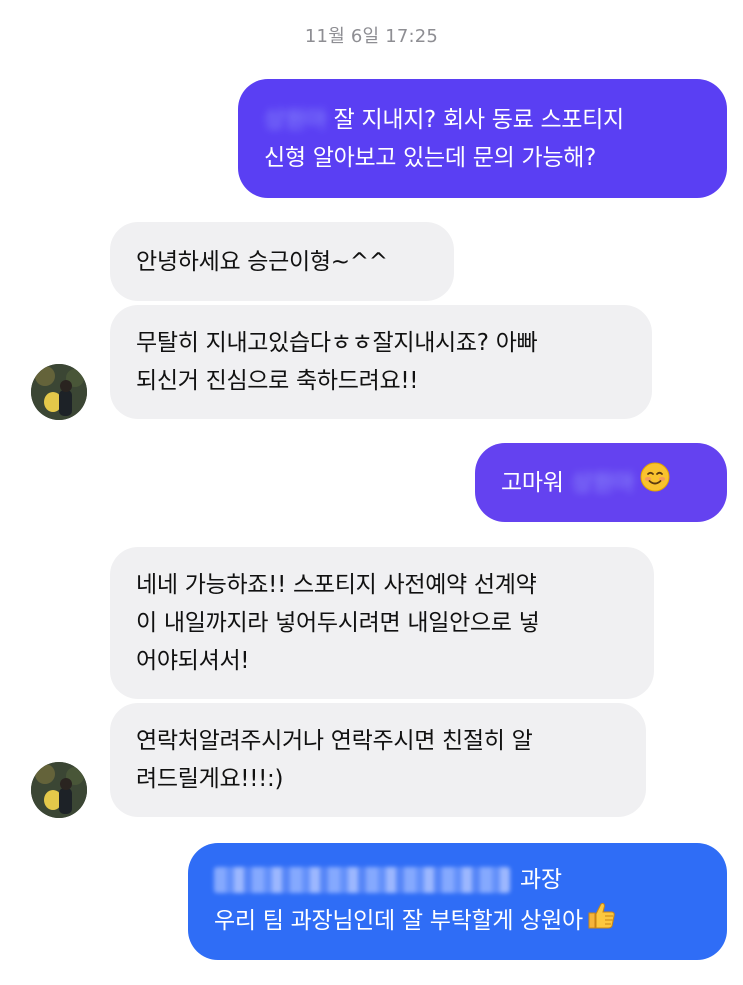  Describe the element at coordinates (655, 483) in the screenshot. I see `smiling-face-icon` at that location.